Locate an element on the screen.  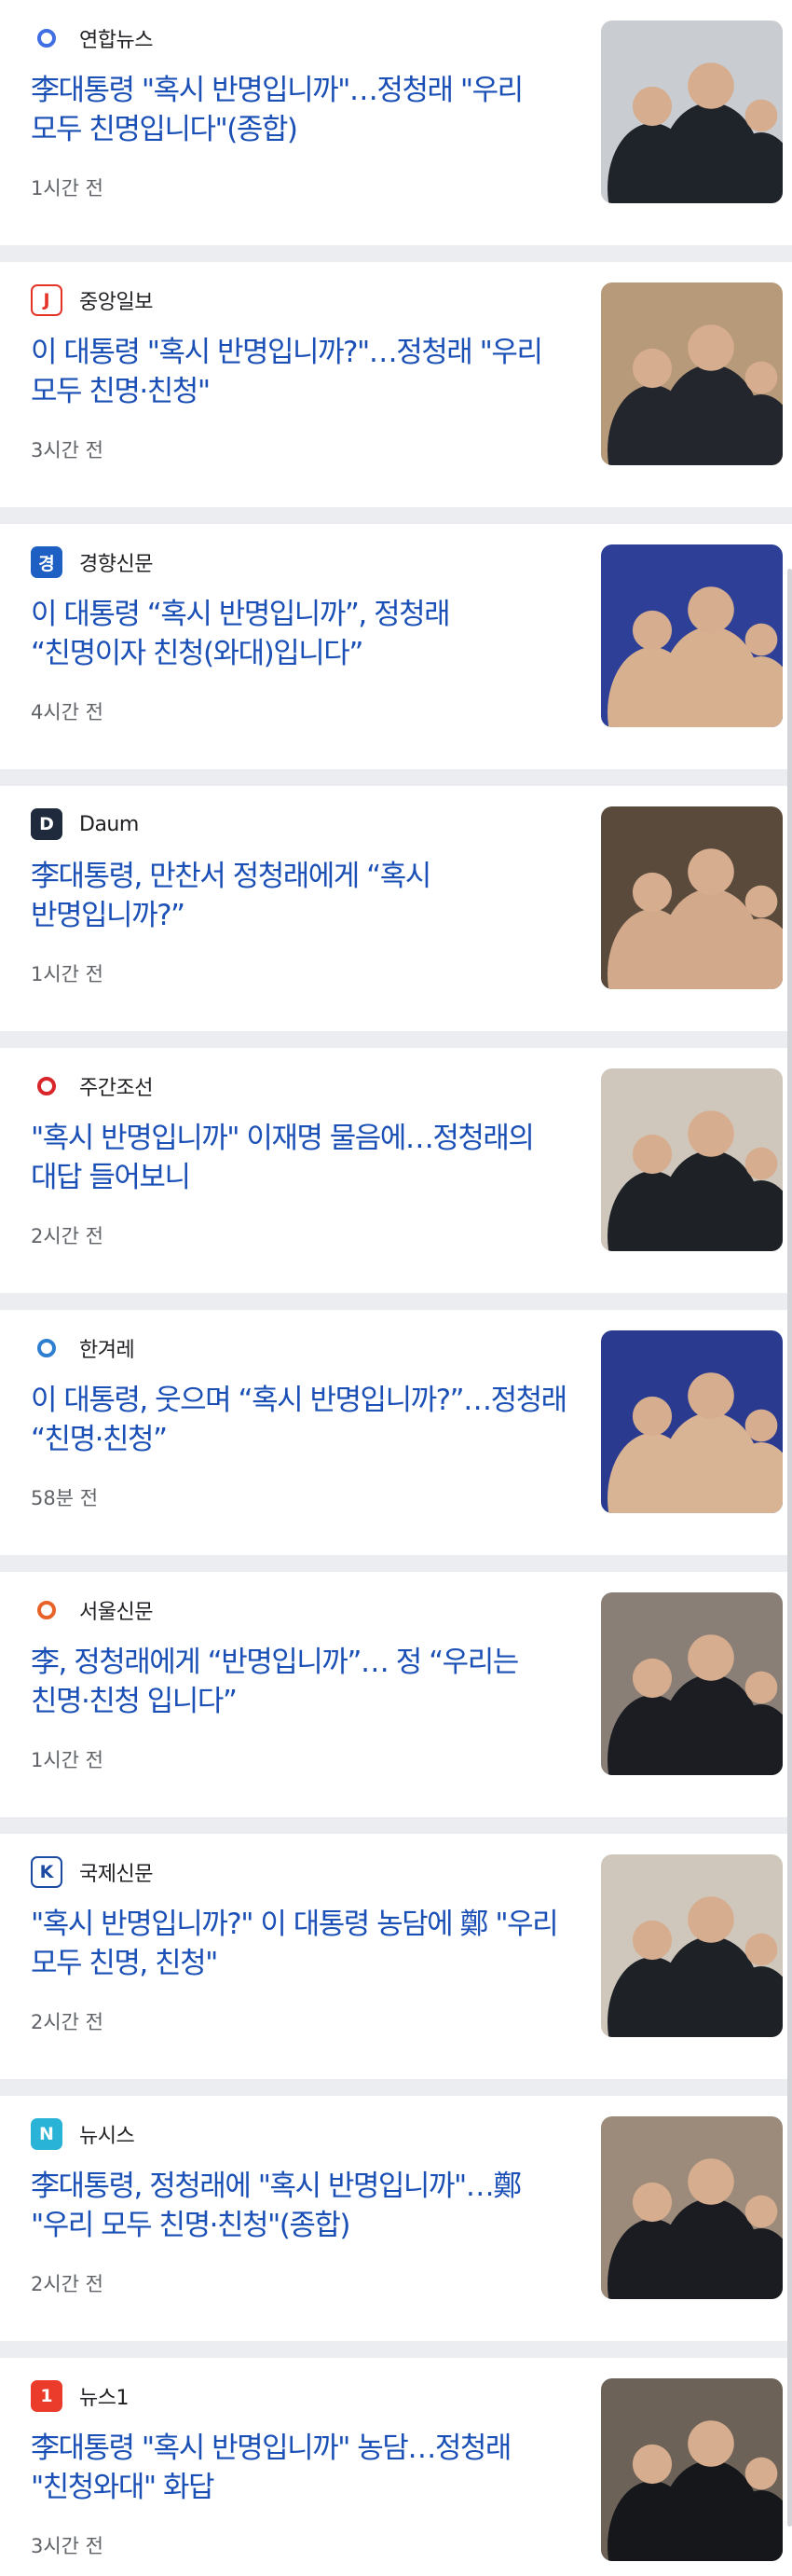
news-card: 주간조선 "혹시 반명입니까" 이재명 물음에…정청래의 대답 들어보니 2시간 전 is located at coordinates (396, 1170).